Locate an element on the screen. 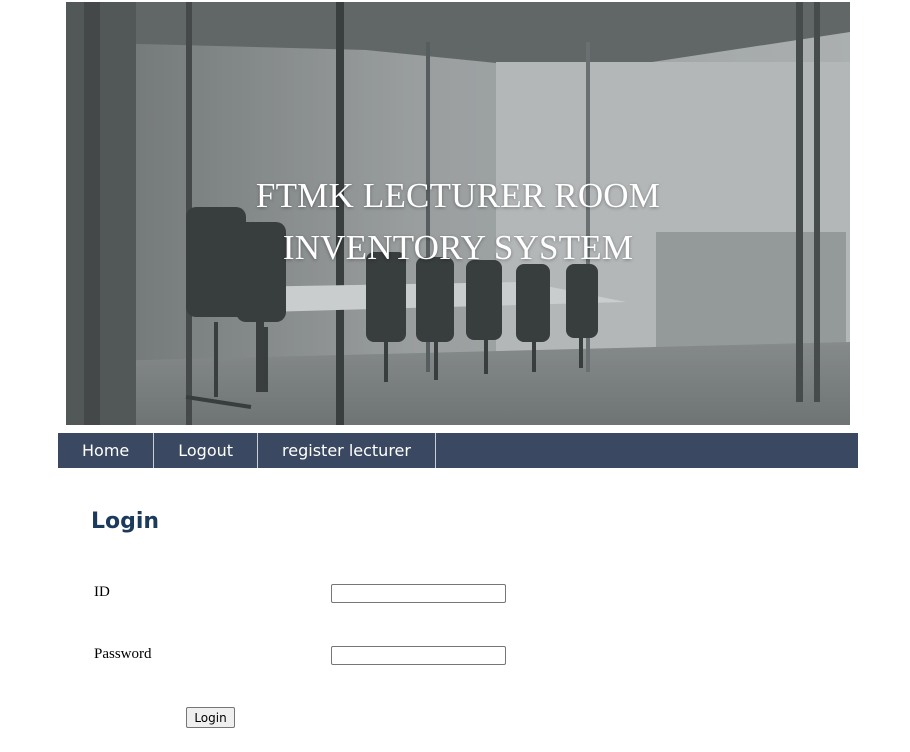 The image size is (910, 752). nav-home-link: Home is located at coordinates (106, 450).